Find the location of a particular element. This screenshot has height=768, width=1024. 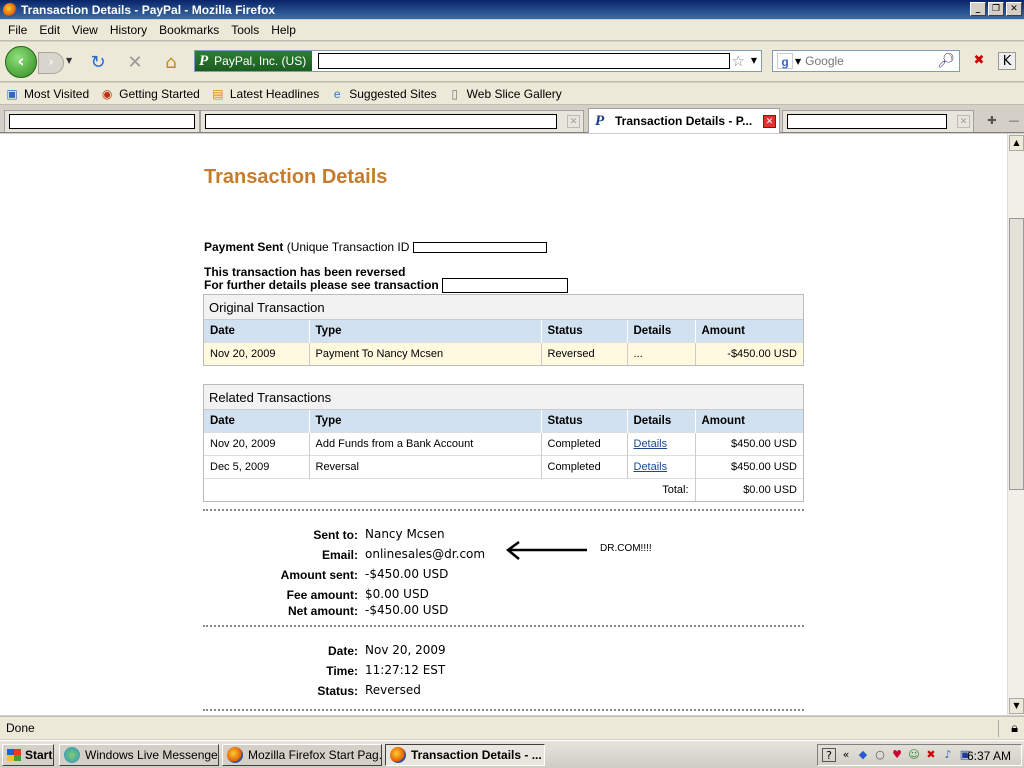

bookmark-getting-started: ◉ Getting Started is located at coordinates (149, 94).